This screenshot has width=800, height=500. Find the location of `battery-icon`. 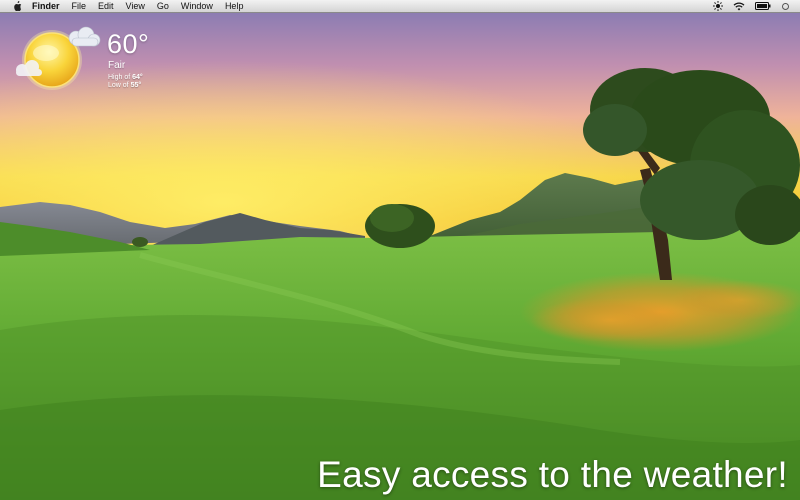

battery-icon is located at coordinates (763, 6).